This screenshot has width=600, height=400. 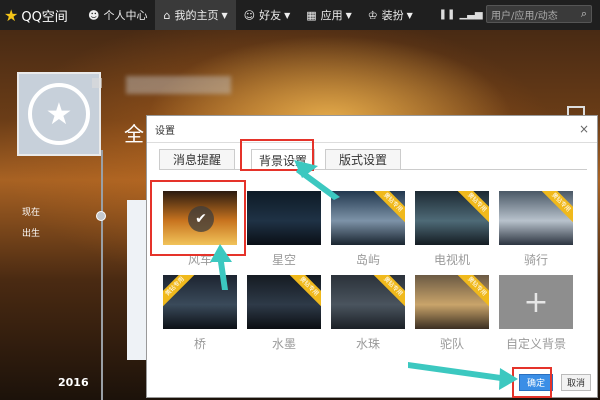 I want to click on thumbnail-label: 驼队, so click(x=452, y=343).